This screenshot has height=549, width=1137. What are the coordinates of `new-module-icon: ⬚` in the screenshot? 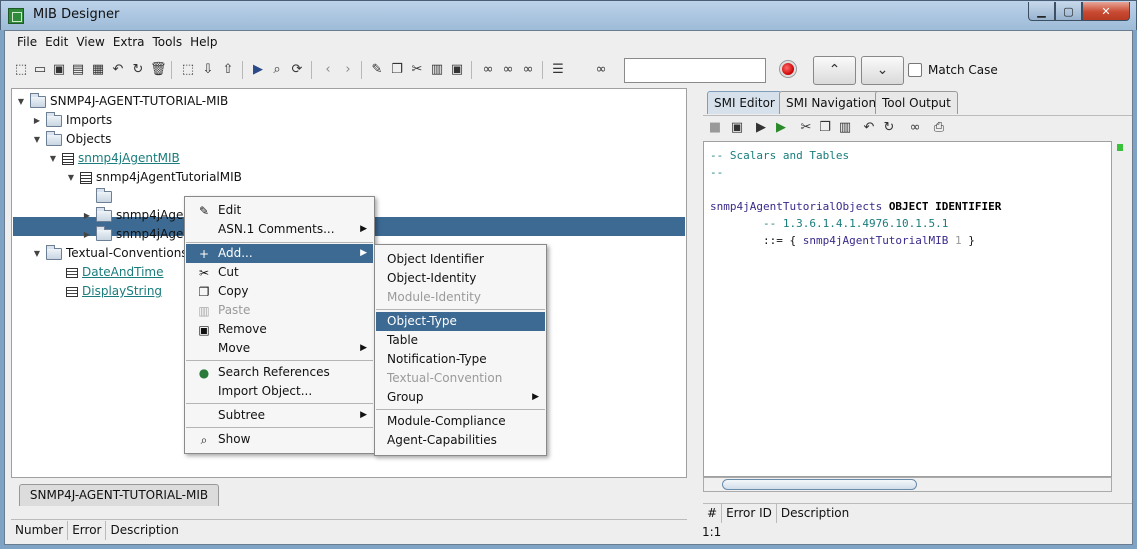 It's located at (188, 70).